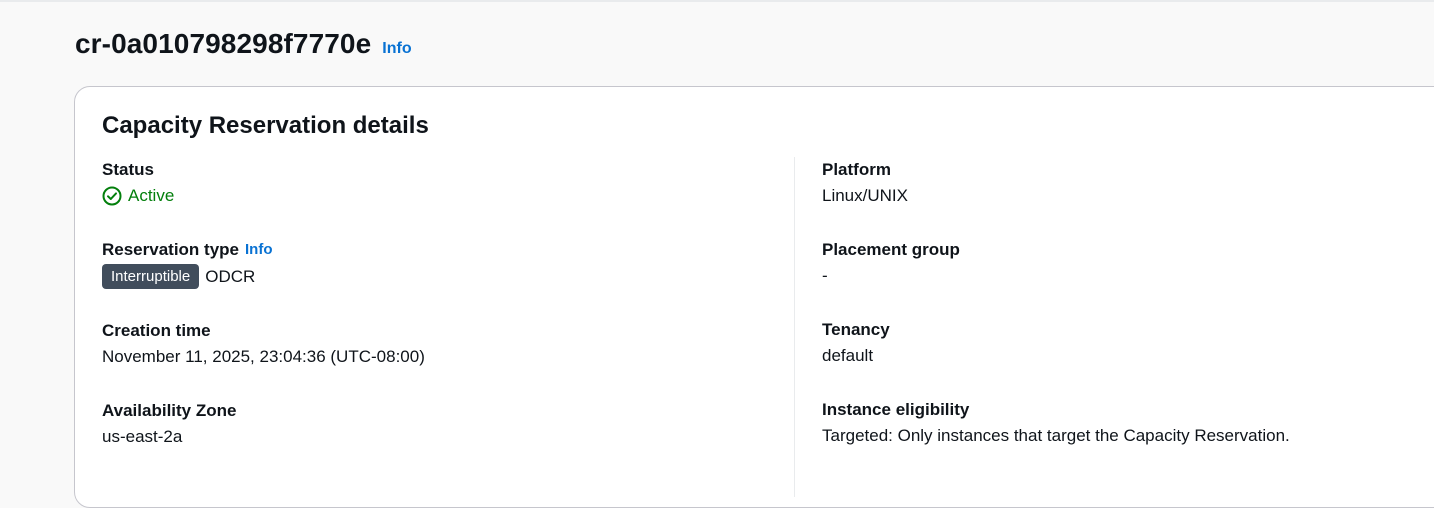  I want to click on platform-label: Platform, so click(856, 169).